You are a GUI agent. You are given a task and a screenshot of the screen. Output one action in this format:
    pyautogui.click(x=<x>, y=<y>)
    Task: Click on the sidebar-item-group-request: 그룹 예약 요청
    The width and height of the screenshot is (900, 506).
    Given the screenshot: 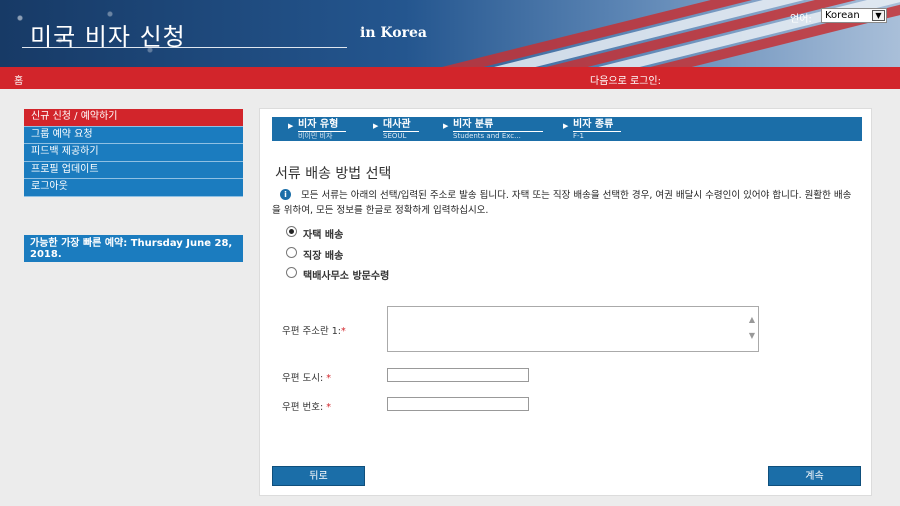 What is the action you would take?
    pyautogui.click(x=133, y=135)
    